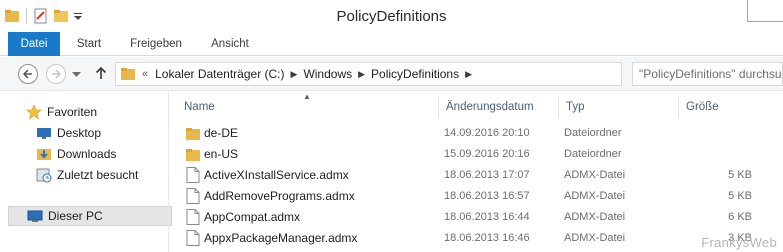  I want to click on search-input: "PolicyDefinitions" durchsuchen, so click(707, 74).